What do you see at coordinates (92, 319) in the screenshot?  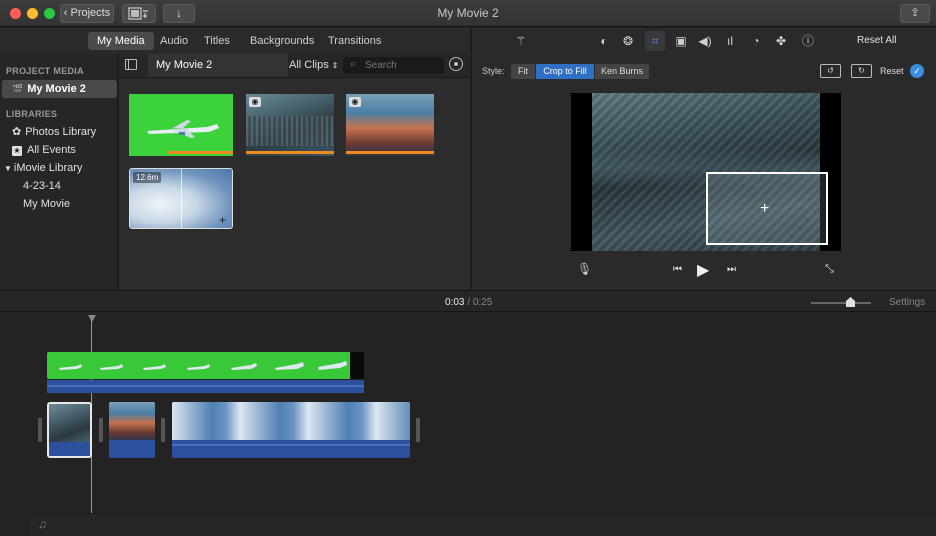 I see `playhead-handle-icon` at bounding box center [92, 319].